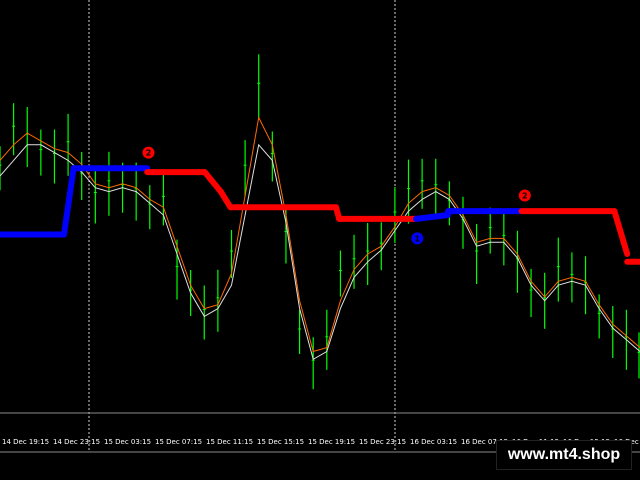 This screenshot has height=480, width=640. I want to click on watermark: www.mt4.shop, so click(564, 455).